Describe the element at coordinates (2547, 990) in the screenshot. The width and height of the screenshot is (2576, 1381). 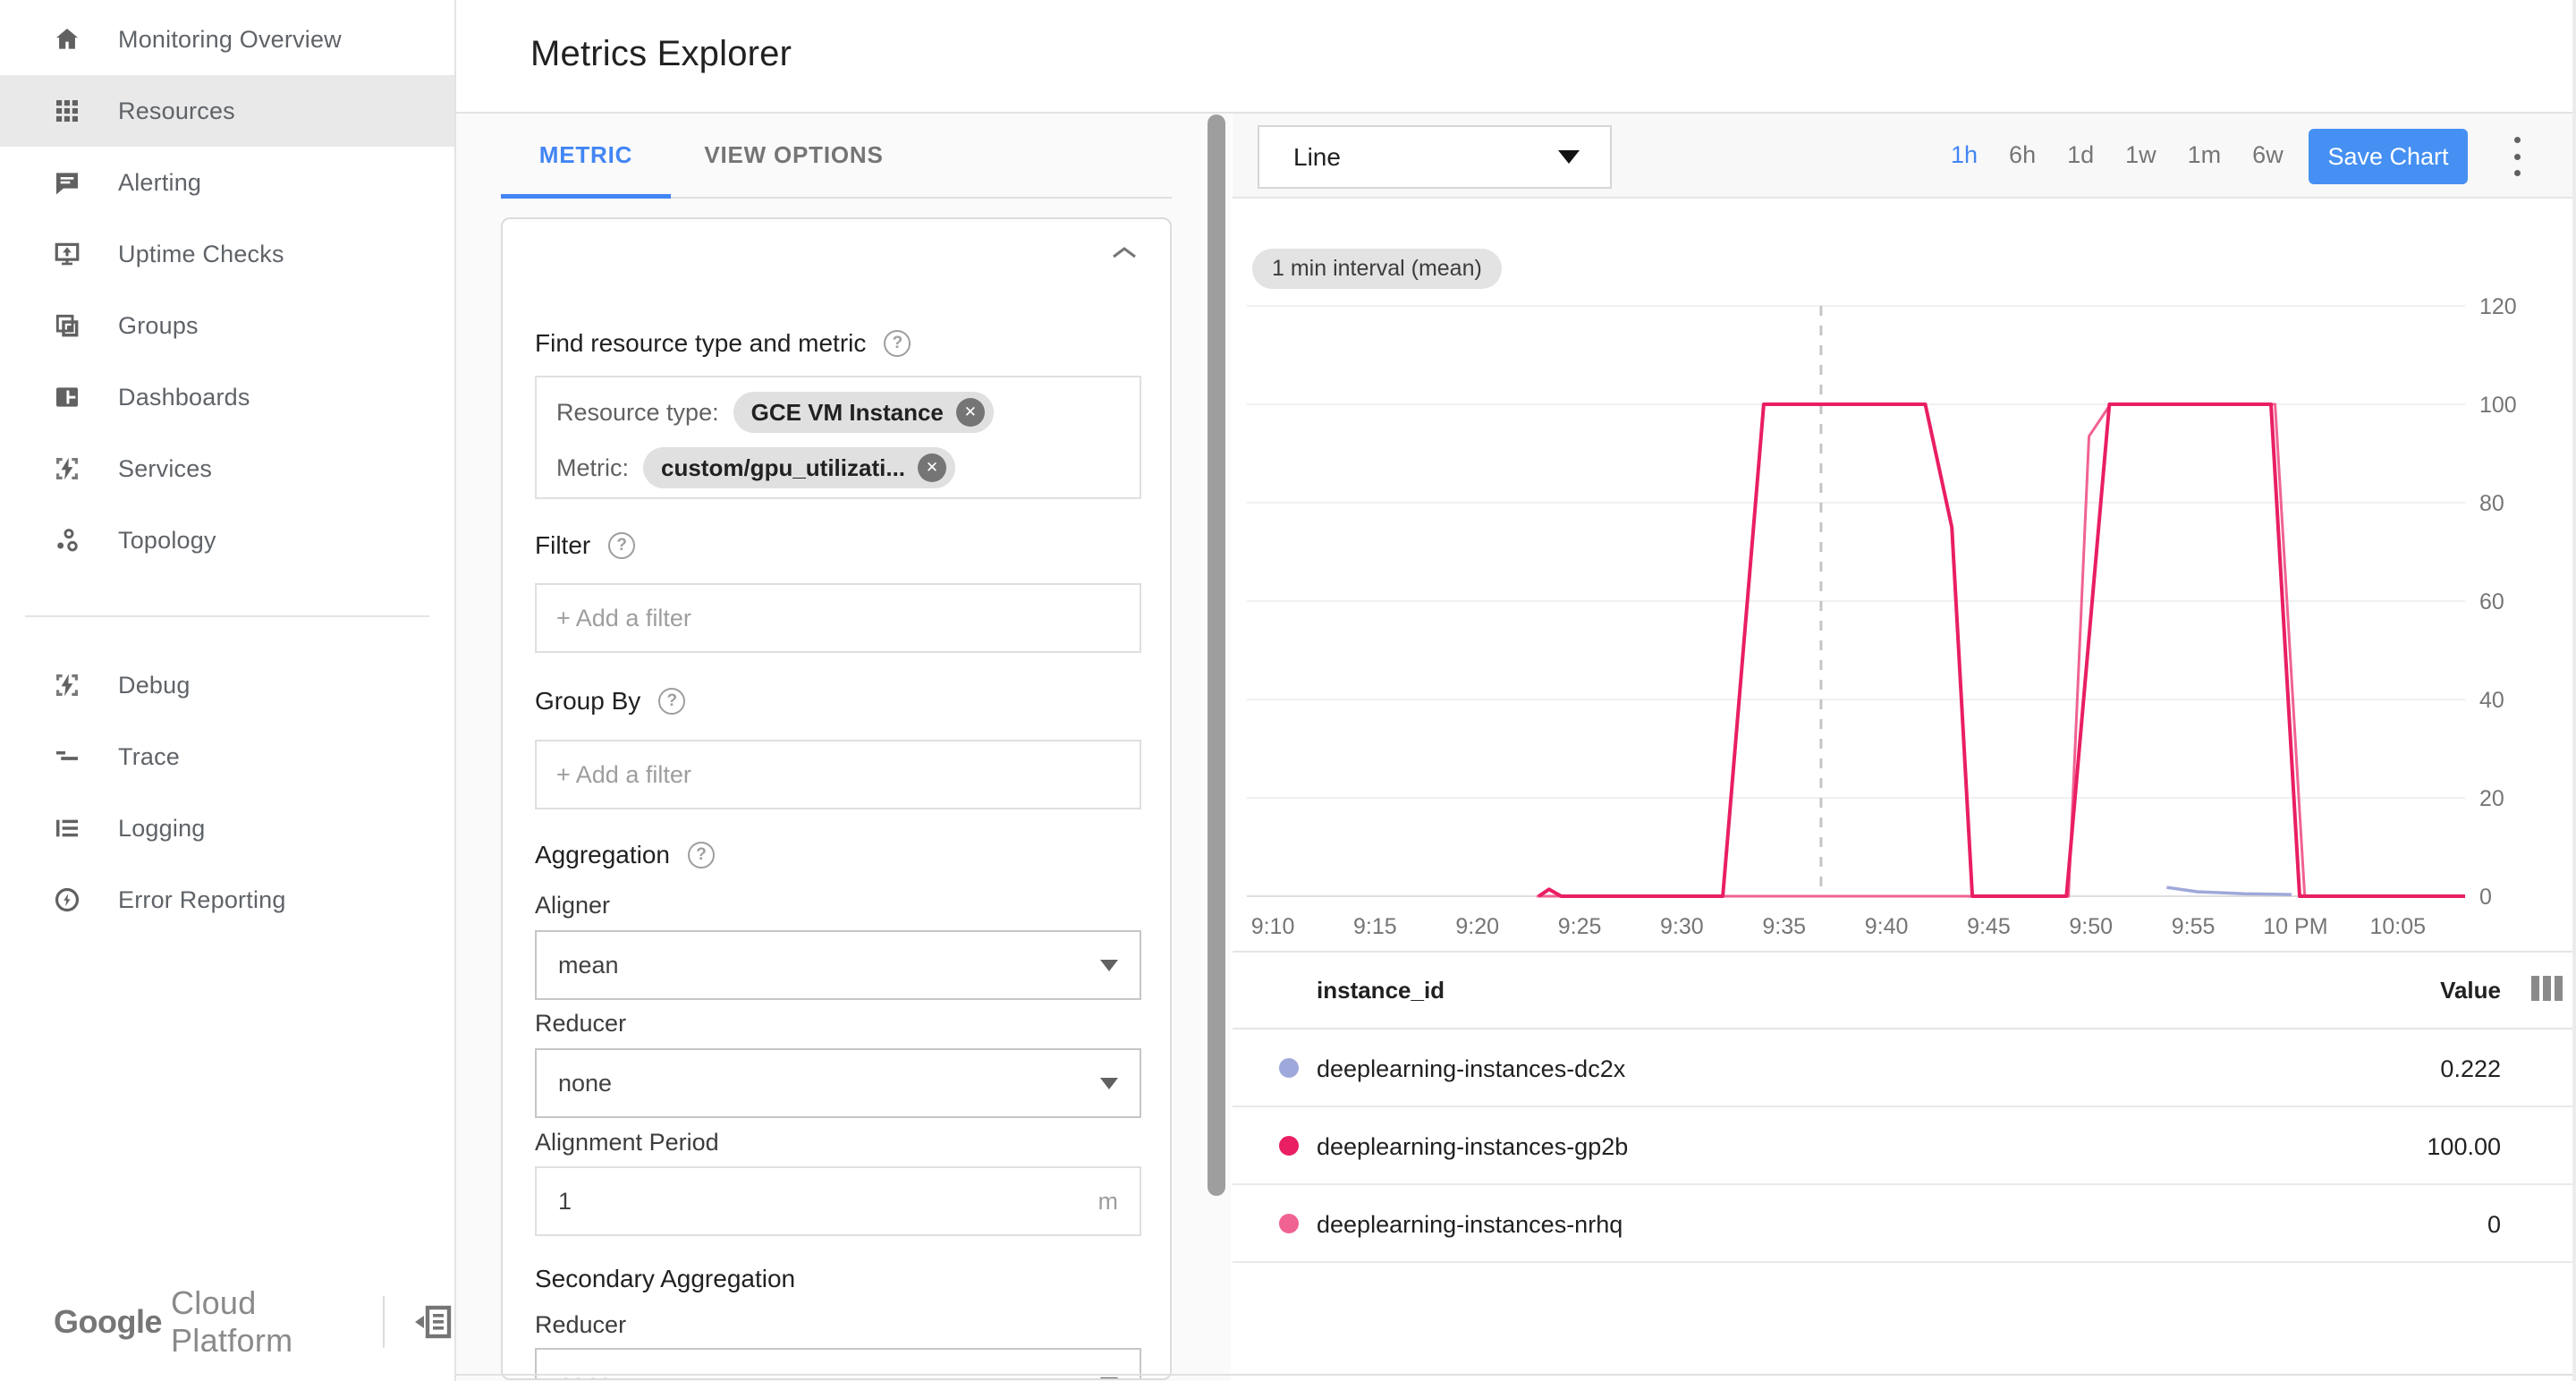
I see `value-columns-icon` at that location.